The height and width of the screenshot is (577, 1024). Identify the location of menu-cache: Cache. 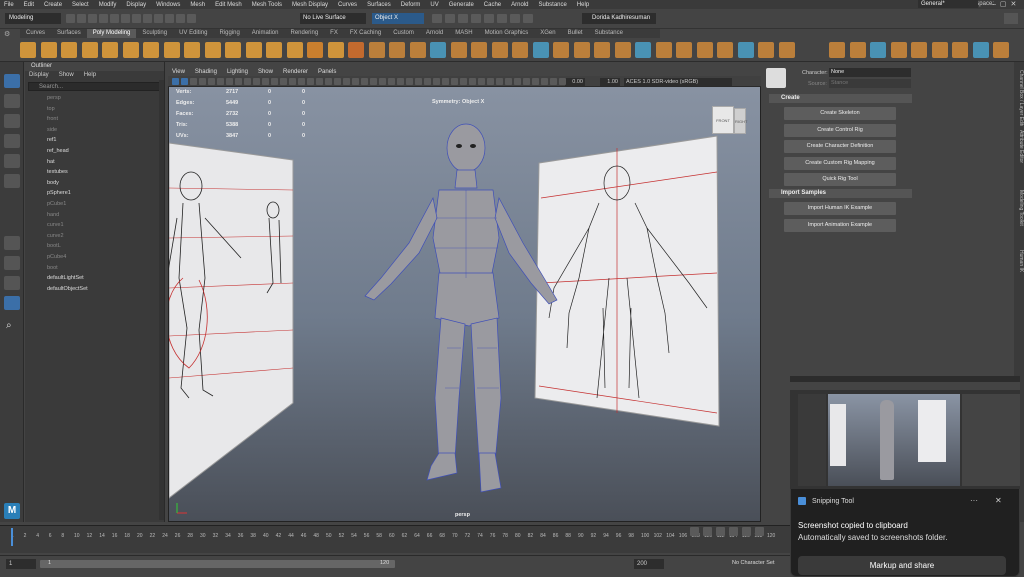
(492, 5).